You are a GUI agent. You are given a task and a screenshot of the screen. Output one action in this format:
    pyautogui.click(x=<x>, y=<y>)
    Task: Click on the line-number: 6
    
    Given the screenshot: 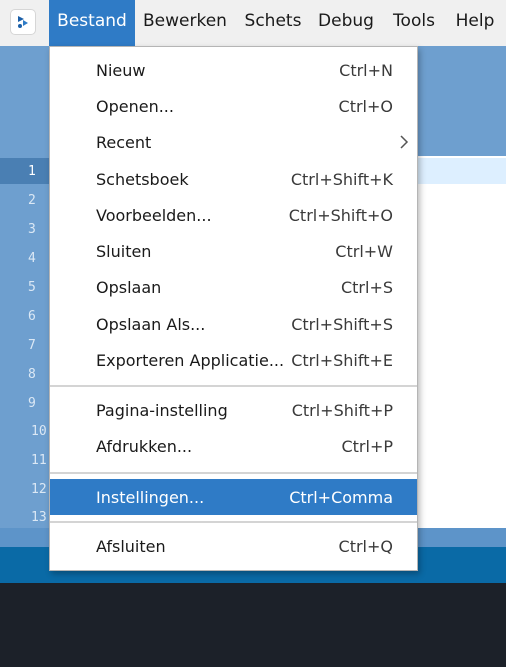 What is the action you would take?
    pyautogui.click(x=32, y=316)
    